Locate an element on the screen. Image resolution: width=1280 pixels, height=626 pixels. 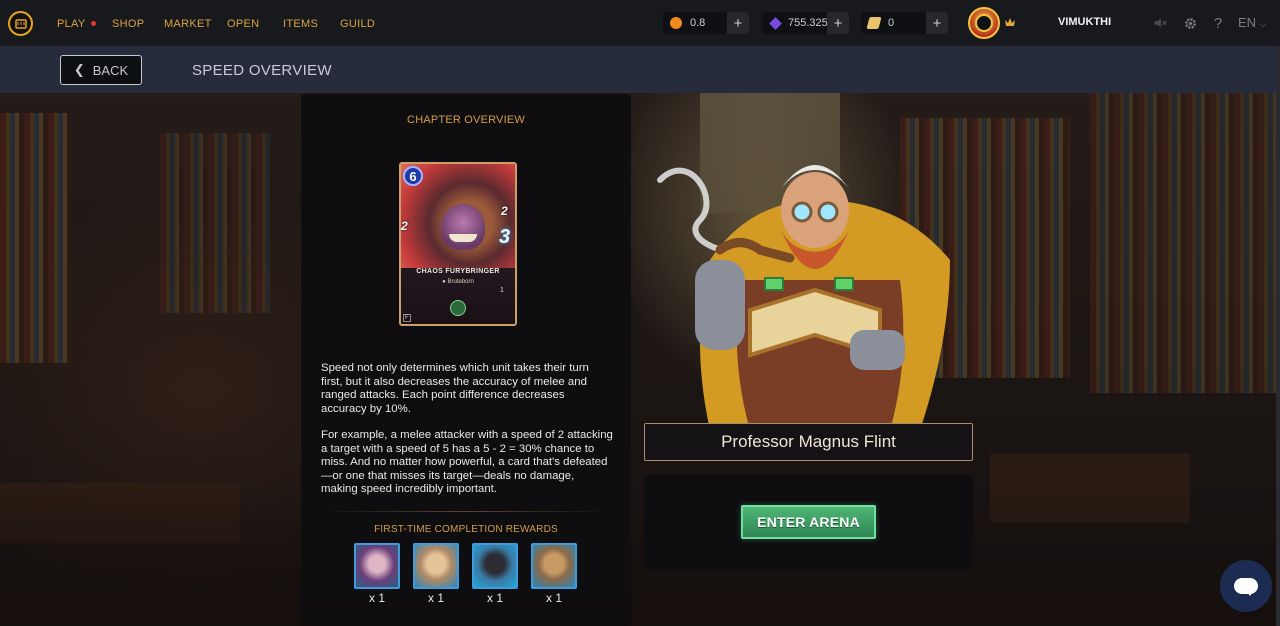
nav-shop-label: SHOP is located at coordinates (128, 23).